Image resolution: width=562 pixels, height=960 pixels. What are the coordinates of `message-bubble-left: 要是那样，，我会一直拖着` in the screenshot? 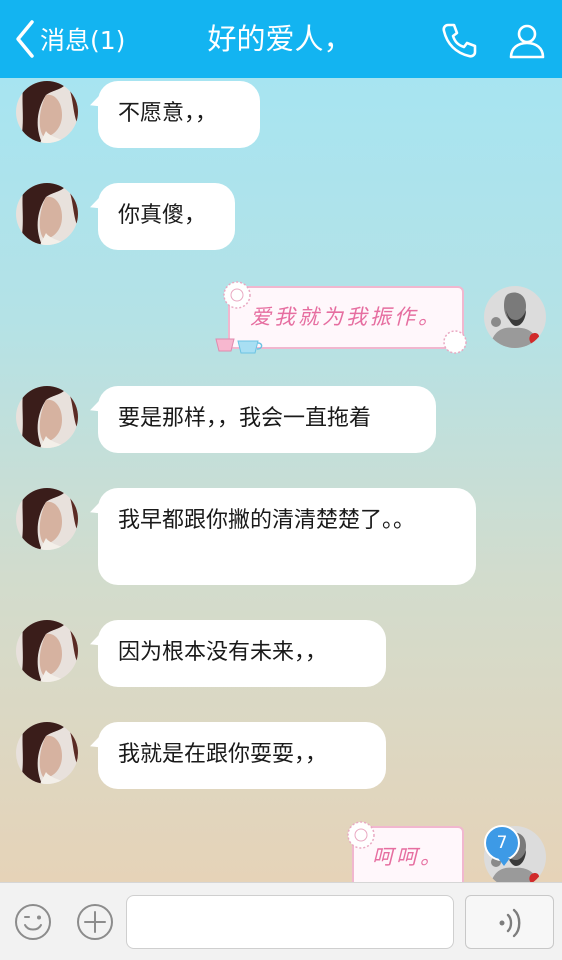 It's located at (267, 419).